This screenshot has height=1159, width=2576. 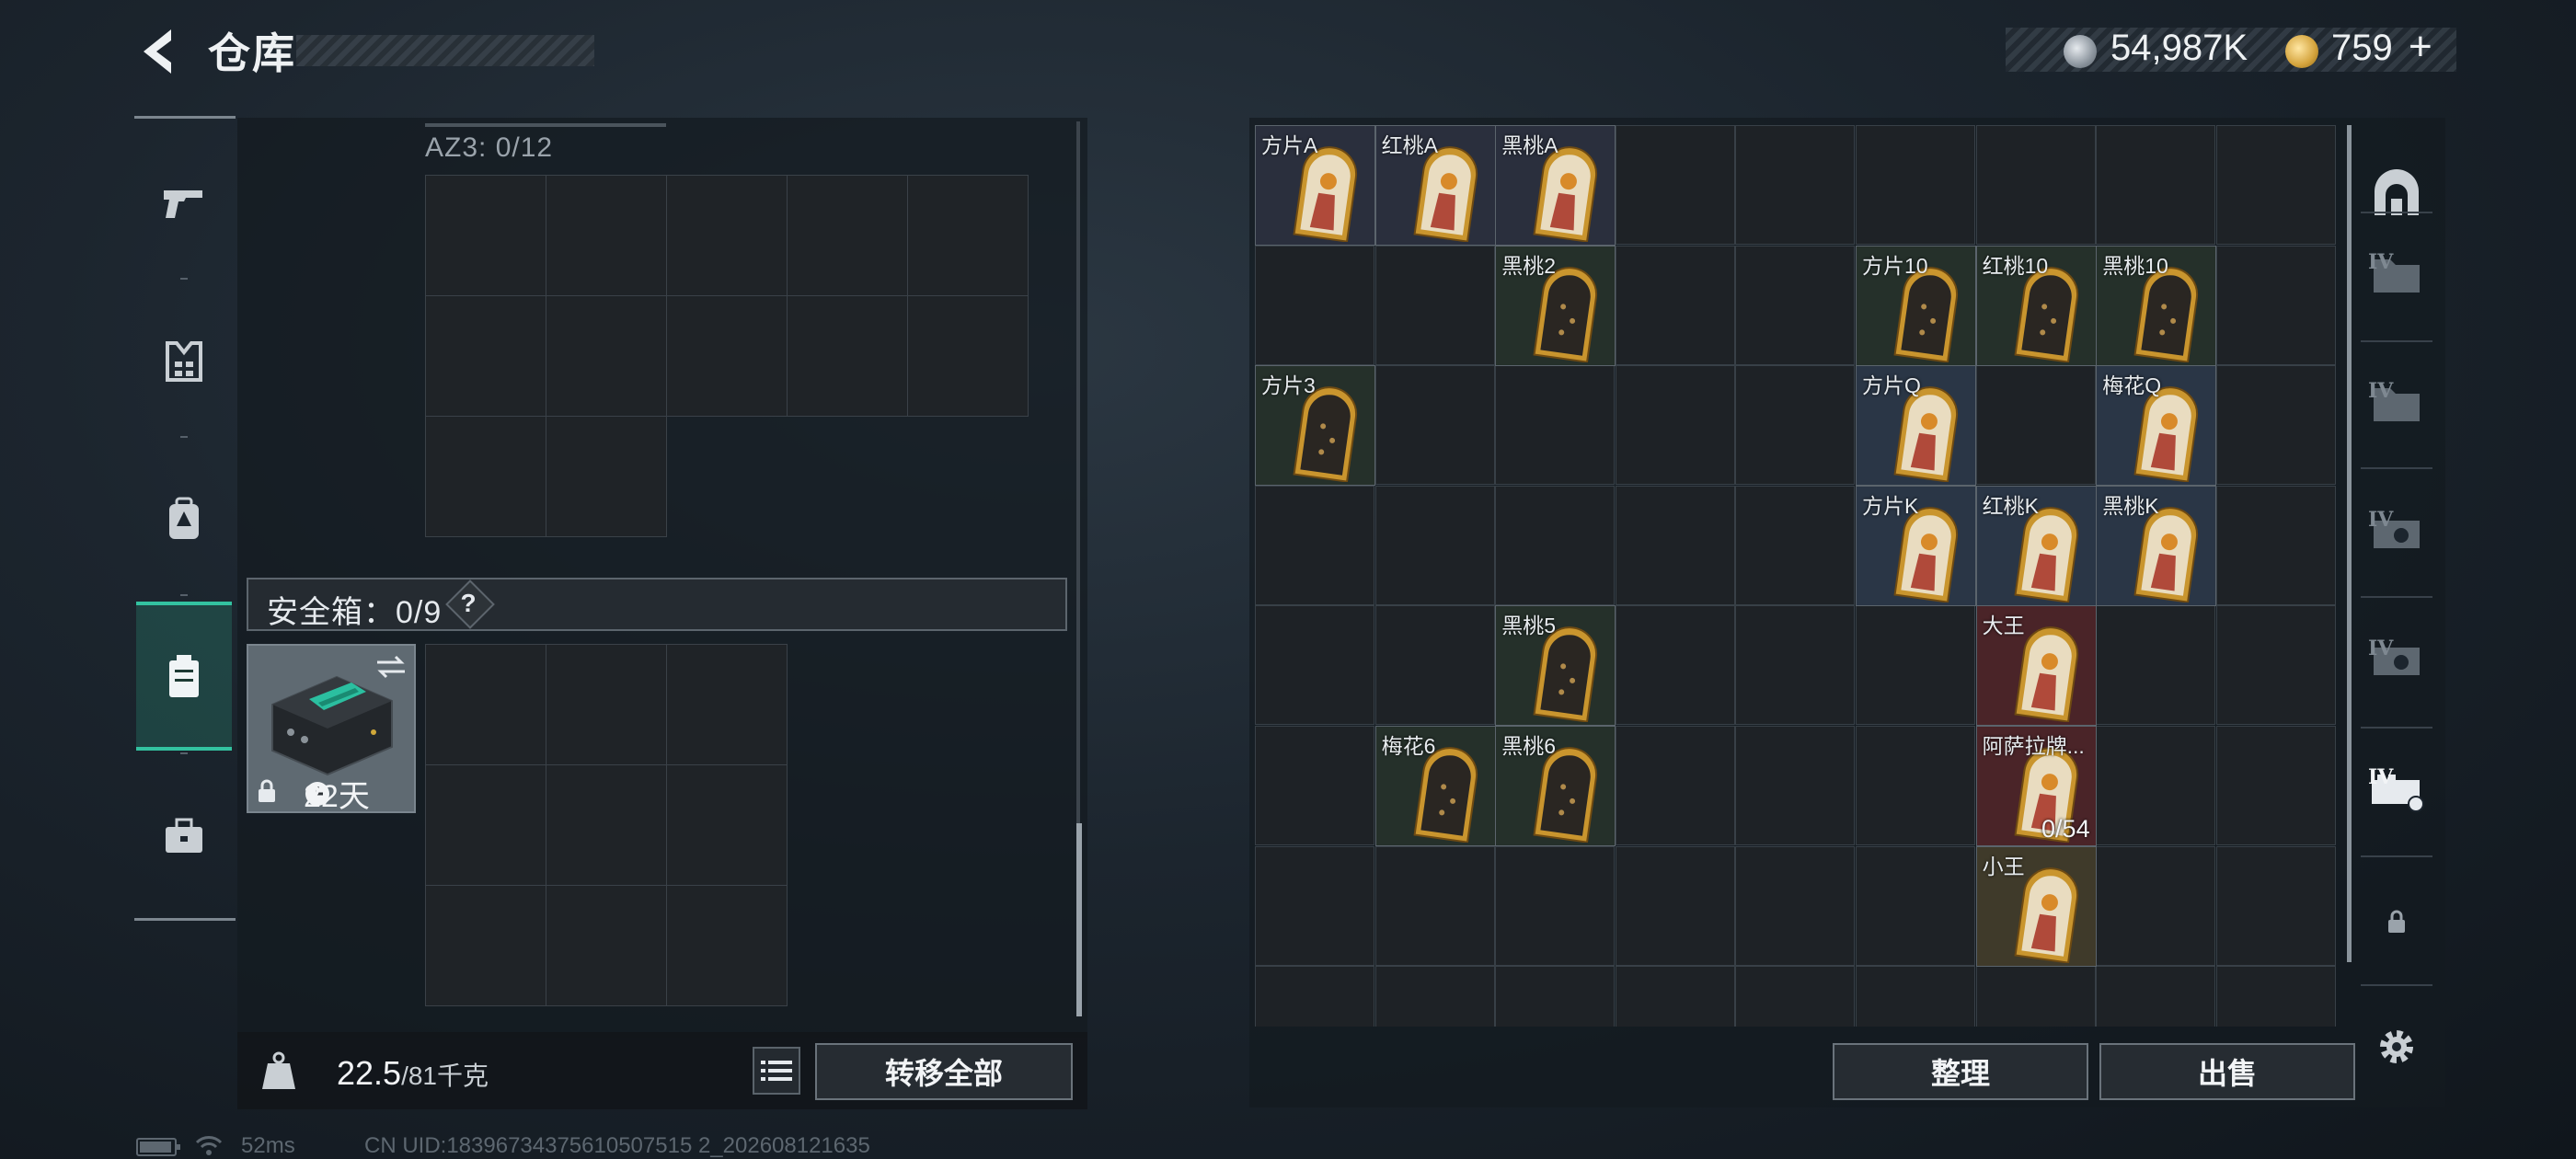 I want to click on card-item: 黑桃6, so click(x=1555, y=786).